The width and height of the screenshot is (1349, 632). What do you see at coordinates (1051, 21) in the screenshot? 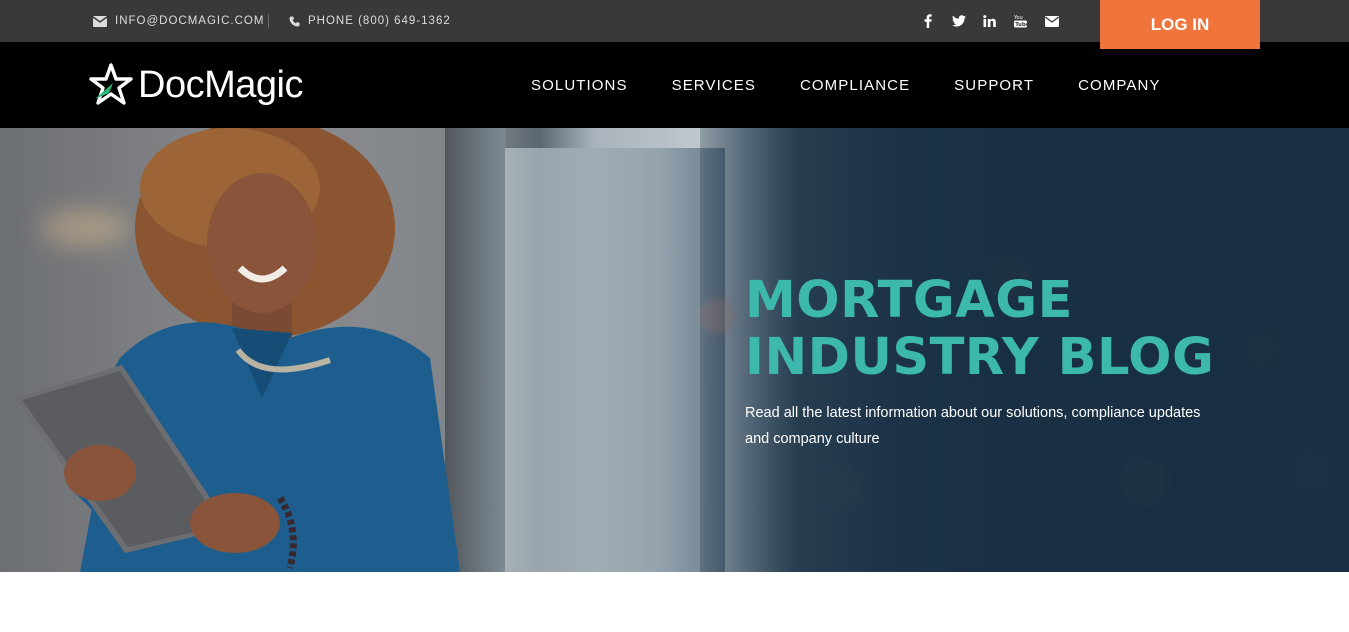
I see `mail-icon` at bounding box center [1051, 21].